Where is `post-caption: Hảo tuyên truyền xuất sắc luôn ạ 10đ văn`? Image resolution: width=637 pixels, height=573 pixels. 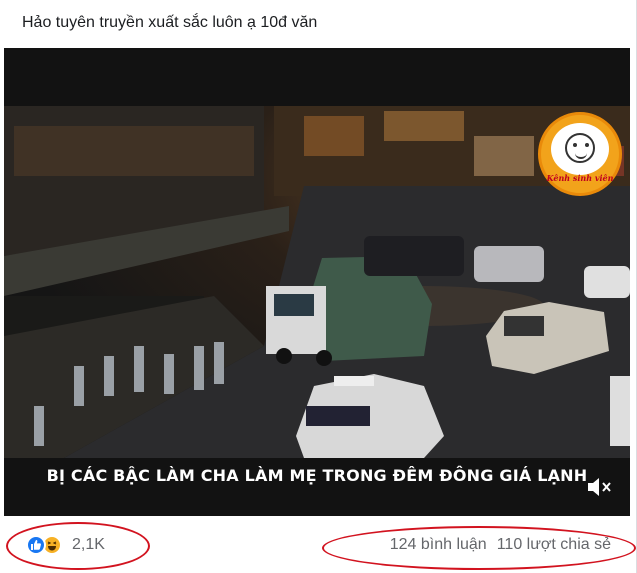
post-caption: Hảo tuyên truyền xuất sắc luôn ạ 10đ văn is located at coordinates (170, 22).